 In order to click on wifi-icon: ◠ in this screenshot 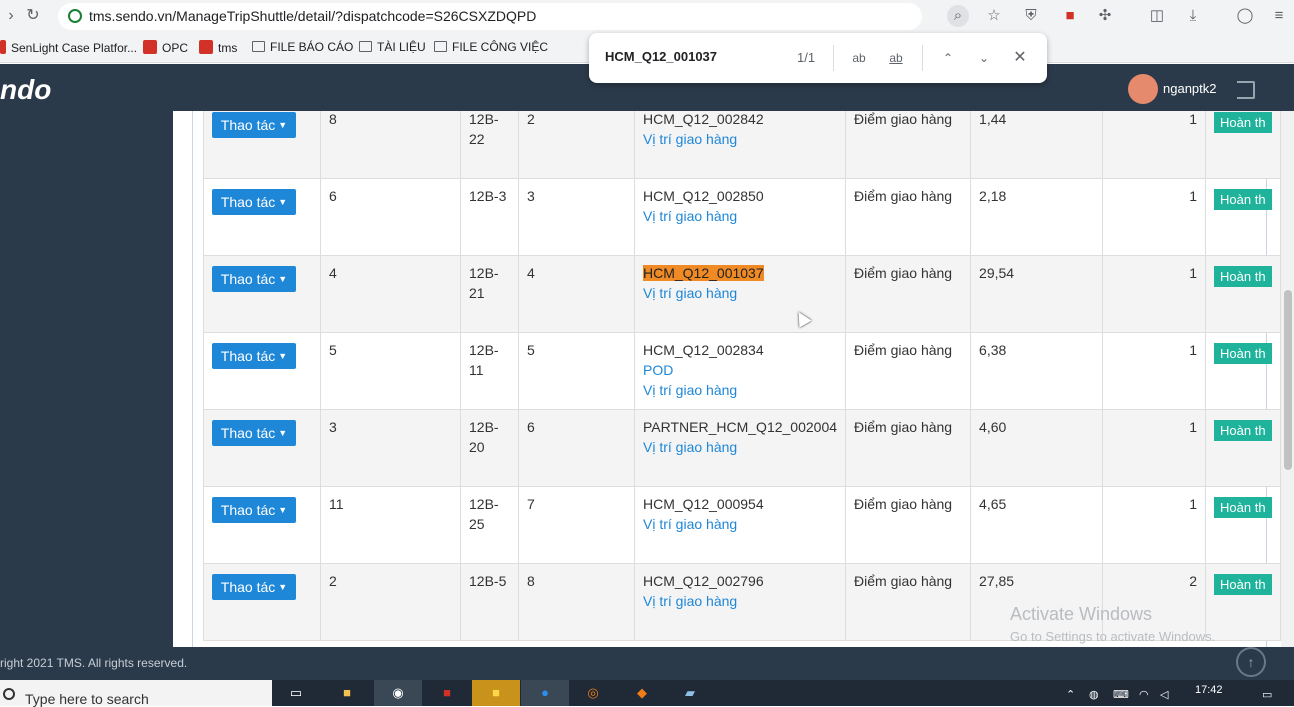, I will do `click(1144, 694)`.